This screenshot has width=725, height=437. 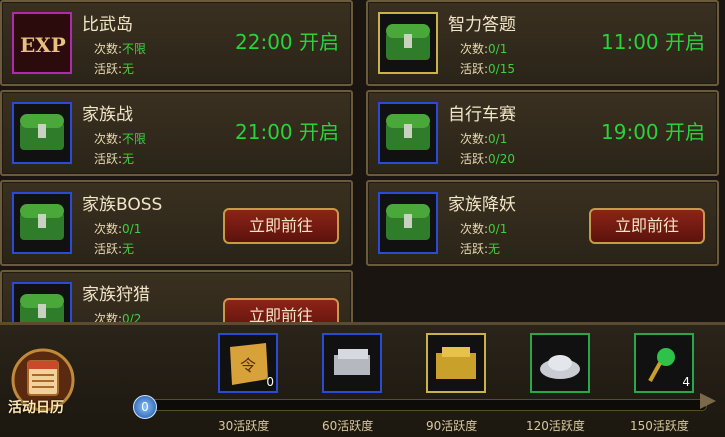 I want to click on activity-card-clan-demon: 家族降妖 次数:0/1 活跃:无 立即前往, so click(x=542, y=223).